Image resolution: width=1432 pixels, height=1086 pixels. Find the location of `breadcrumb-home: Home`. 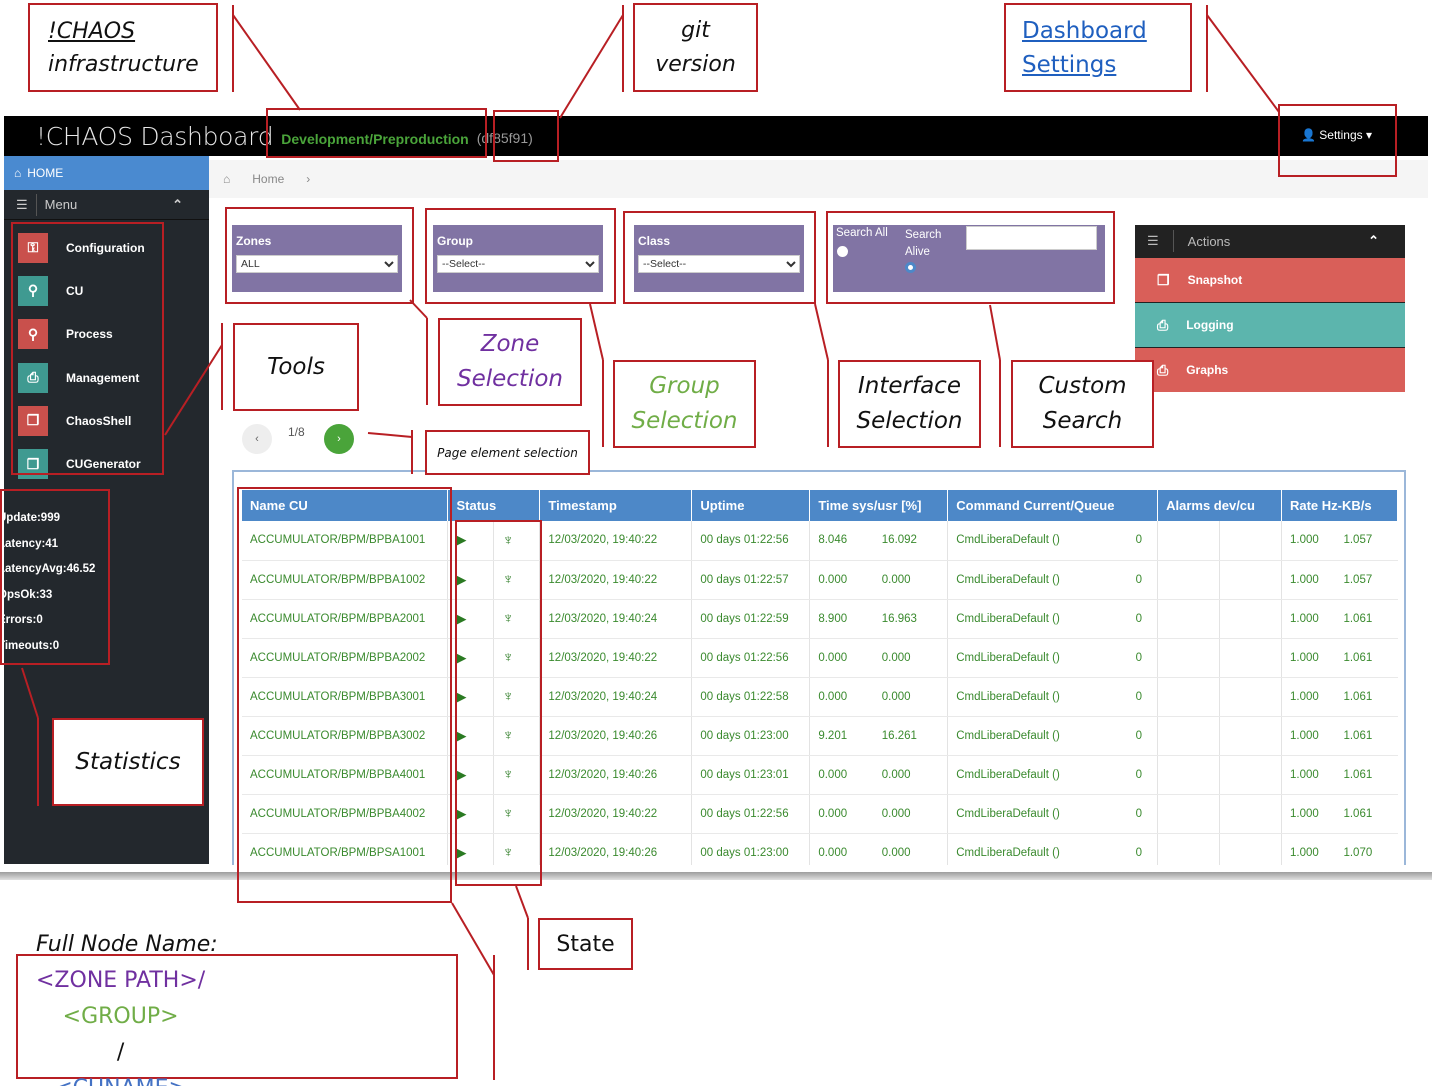

breadcrumb-home: Home is located at coordinates (268, 179).